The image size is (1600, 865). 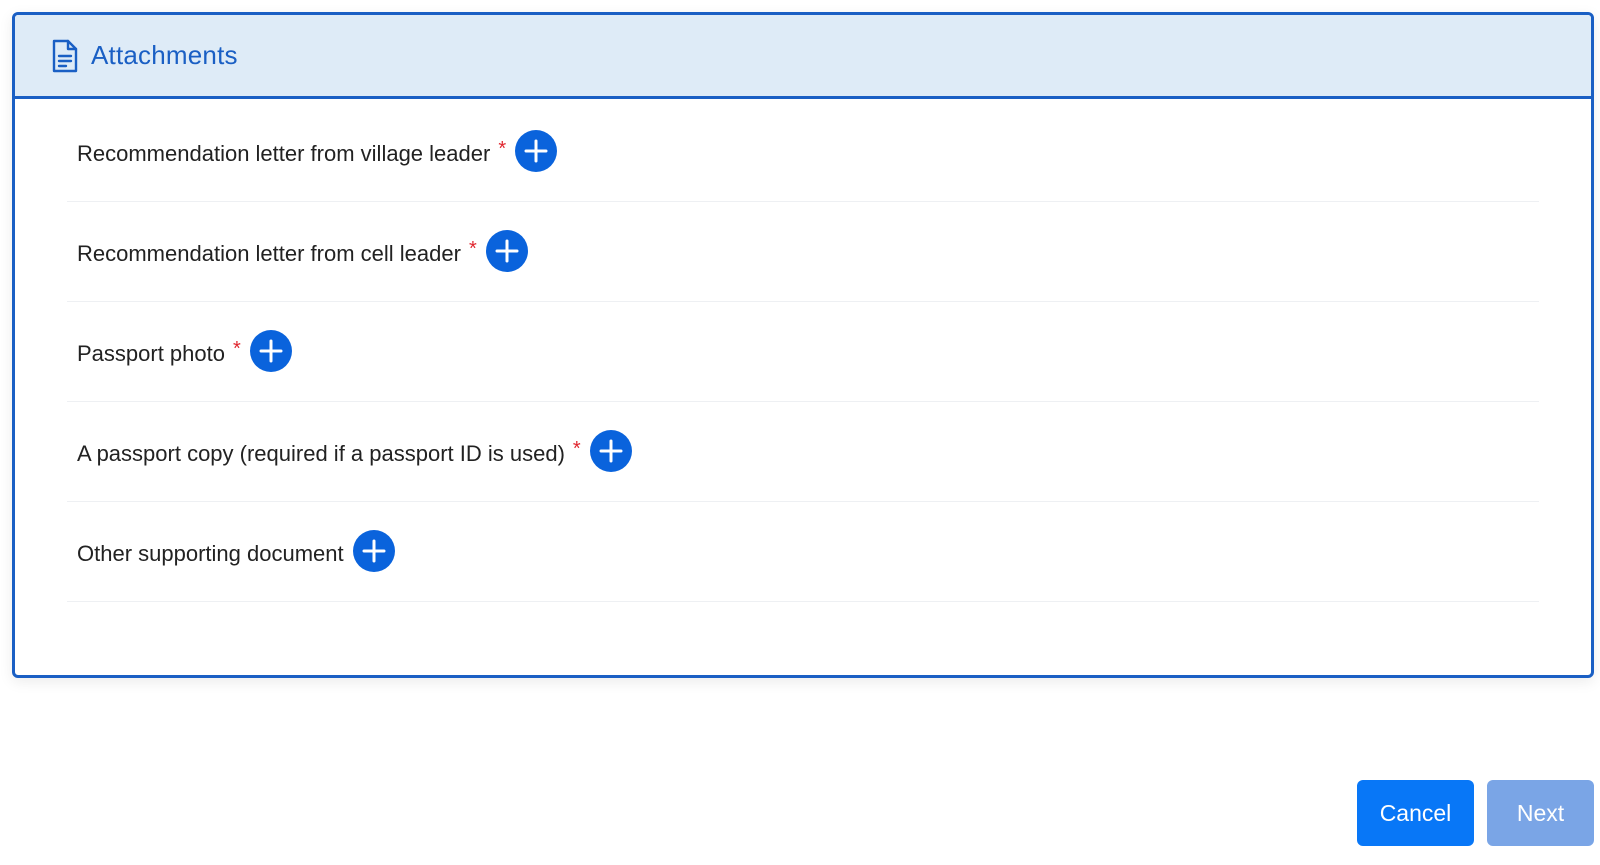 I want to click on cancel-button: Cancel, so click(x=1415, y=813).